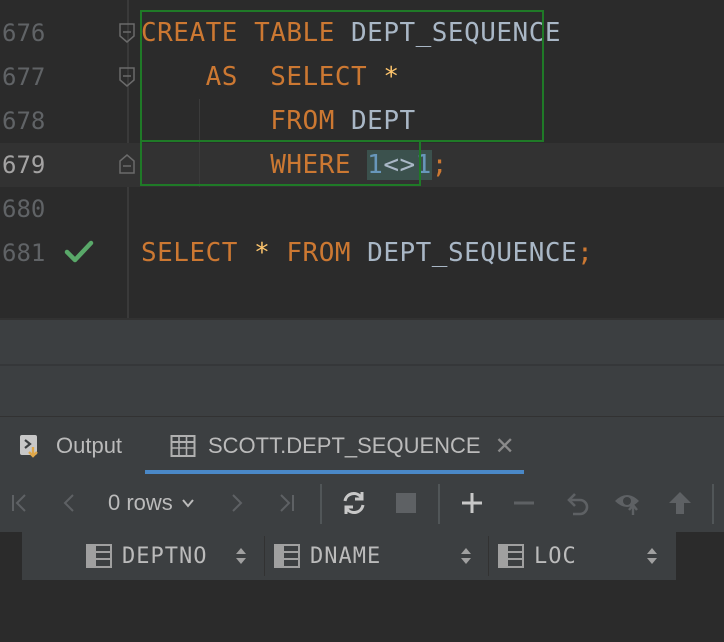  I want to click on delete-row-button, so click(524, 503).